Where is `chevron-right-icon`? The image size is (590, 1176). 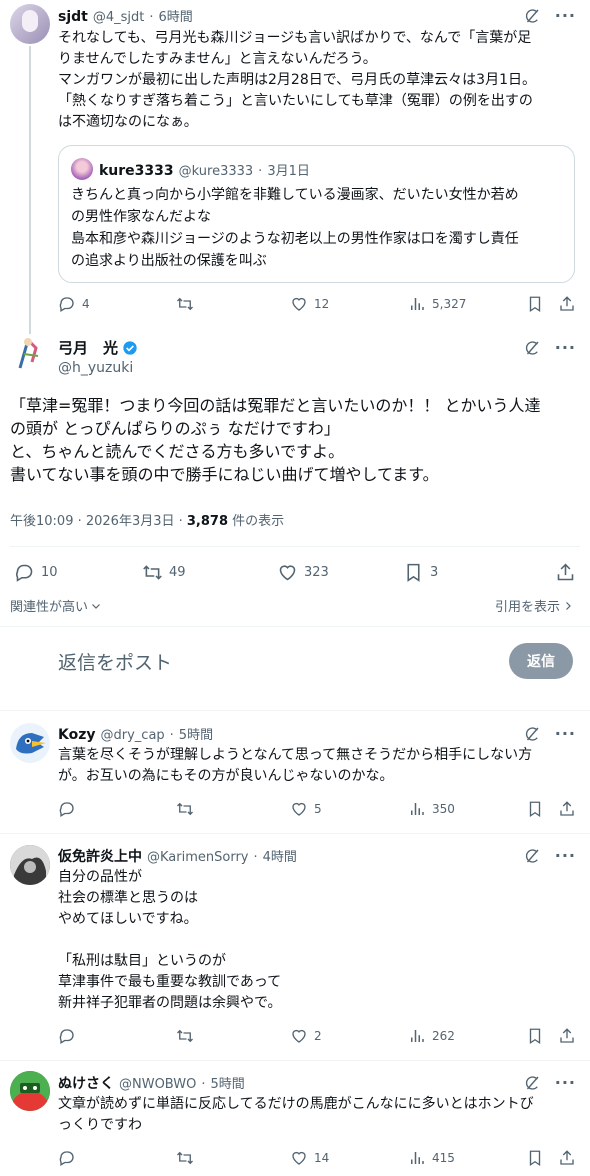
chevron-right-icon is located at coordinates (568, 605).